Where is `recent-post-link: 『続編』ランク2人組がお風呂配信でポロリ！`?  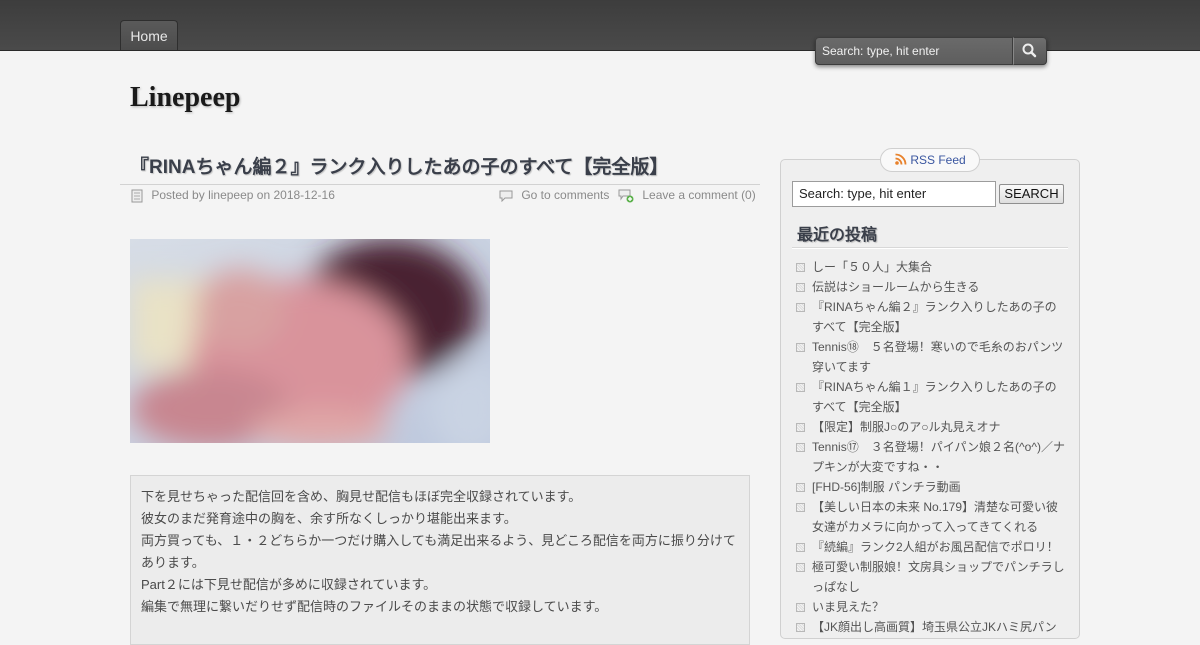
recent-post-link: 『続編』ランク2人組がお風呂配信でポロリ！ is located at coordinates (935, 547).